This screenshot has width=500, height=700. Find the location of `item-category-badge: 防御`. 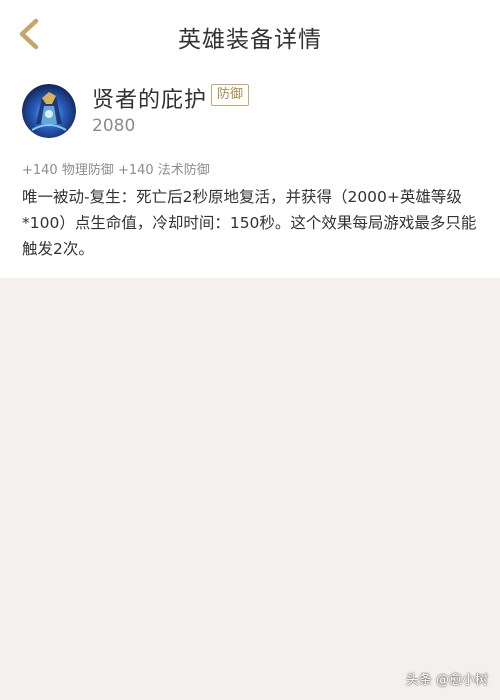

item-category-badge: 防御 is located at coordinates (230, 95).